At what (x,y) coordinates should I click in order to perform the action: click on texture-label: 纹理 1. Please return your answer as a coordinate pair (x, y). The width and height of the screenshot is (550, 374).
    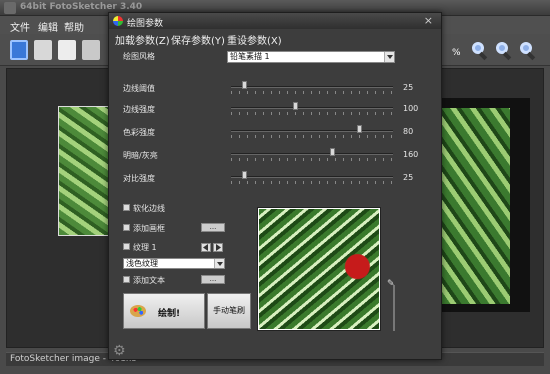
    Looking at the image, I should click on (145, 247).